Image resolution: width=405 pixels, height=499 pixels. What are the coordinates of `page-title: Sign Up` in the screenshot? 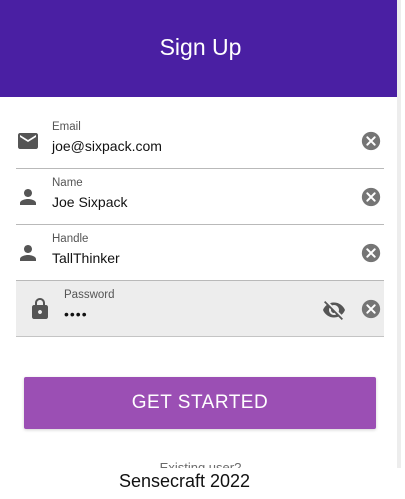 It's located at (200, 47).